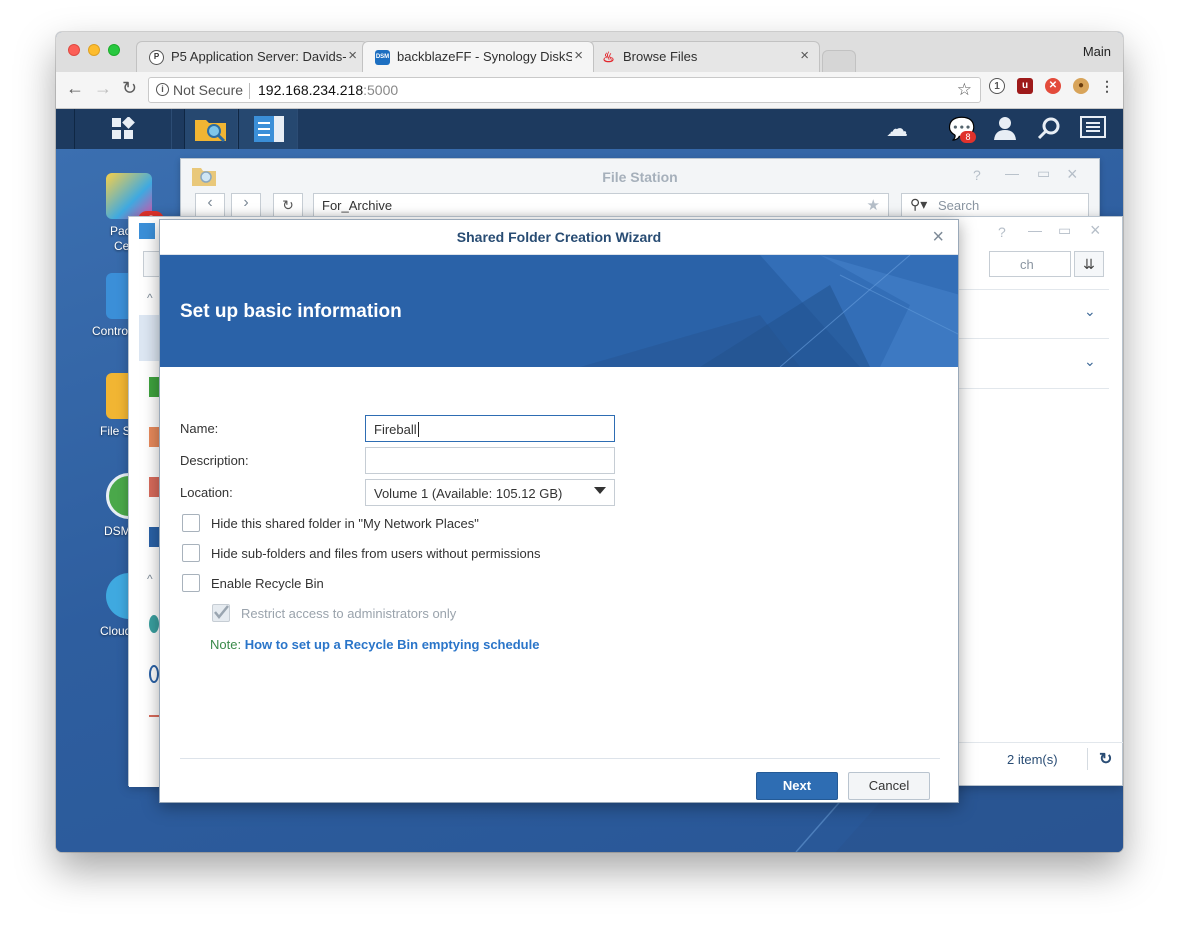  I want to click on restrict-admin-checkbox, so click(221, 613).